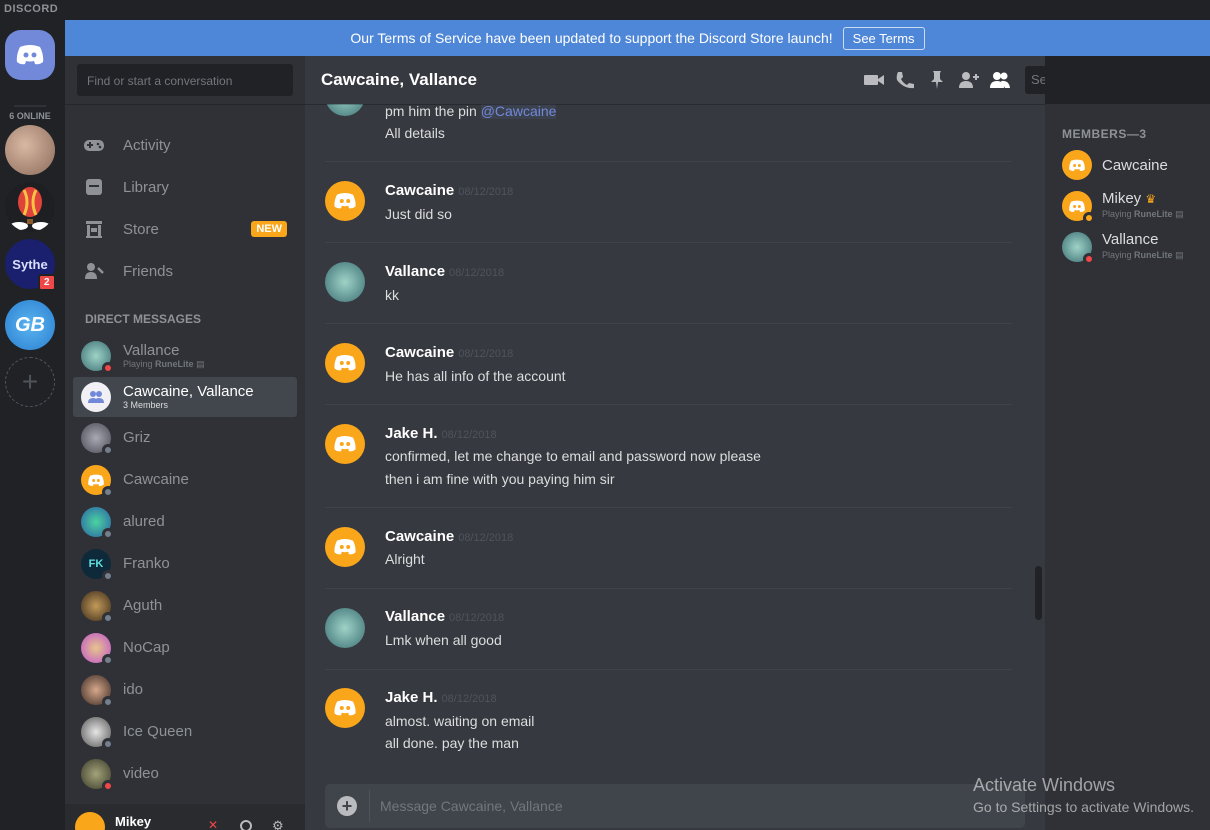 The height and width of the screenshot is (830, 1210). Describe the element at coordinates (500, 479) in the screenshot. I see `message-text: then i am fine with you paying him sir` at that location.